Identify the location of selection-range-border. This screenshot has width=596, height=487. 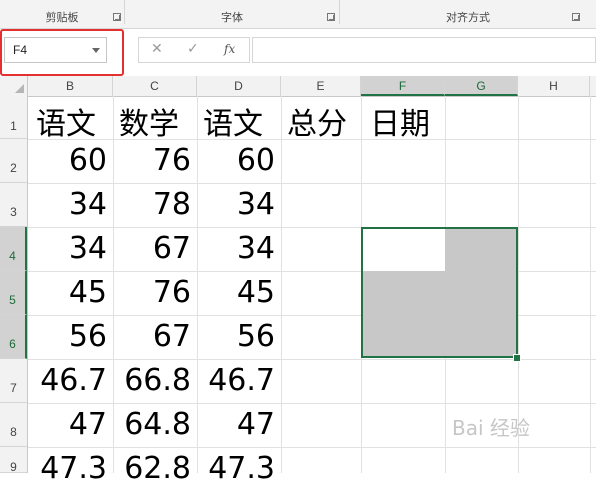
(439, 292).